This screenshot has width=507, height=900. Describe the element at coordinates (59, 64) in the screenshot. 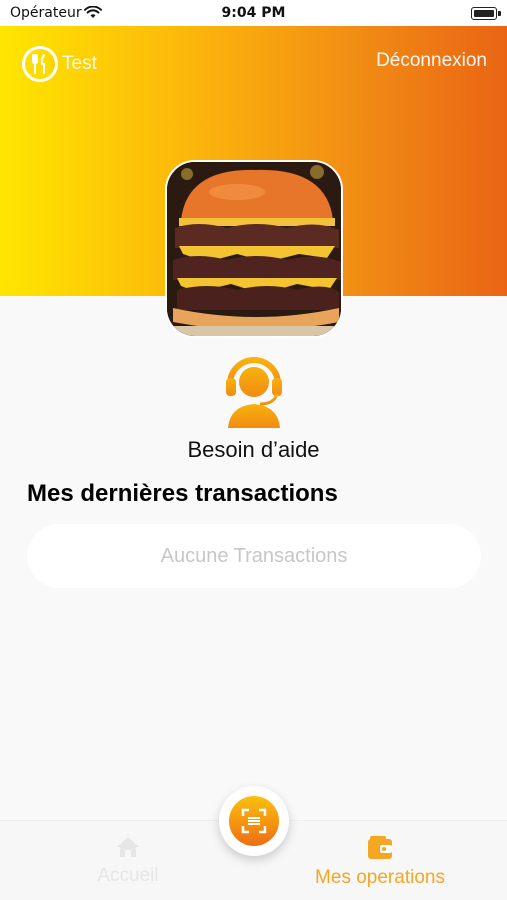

I see `brand: Test` at that location.